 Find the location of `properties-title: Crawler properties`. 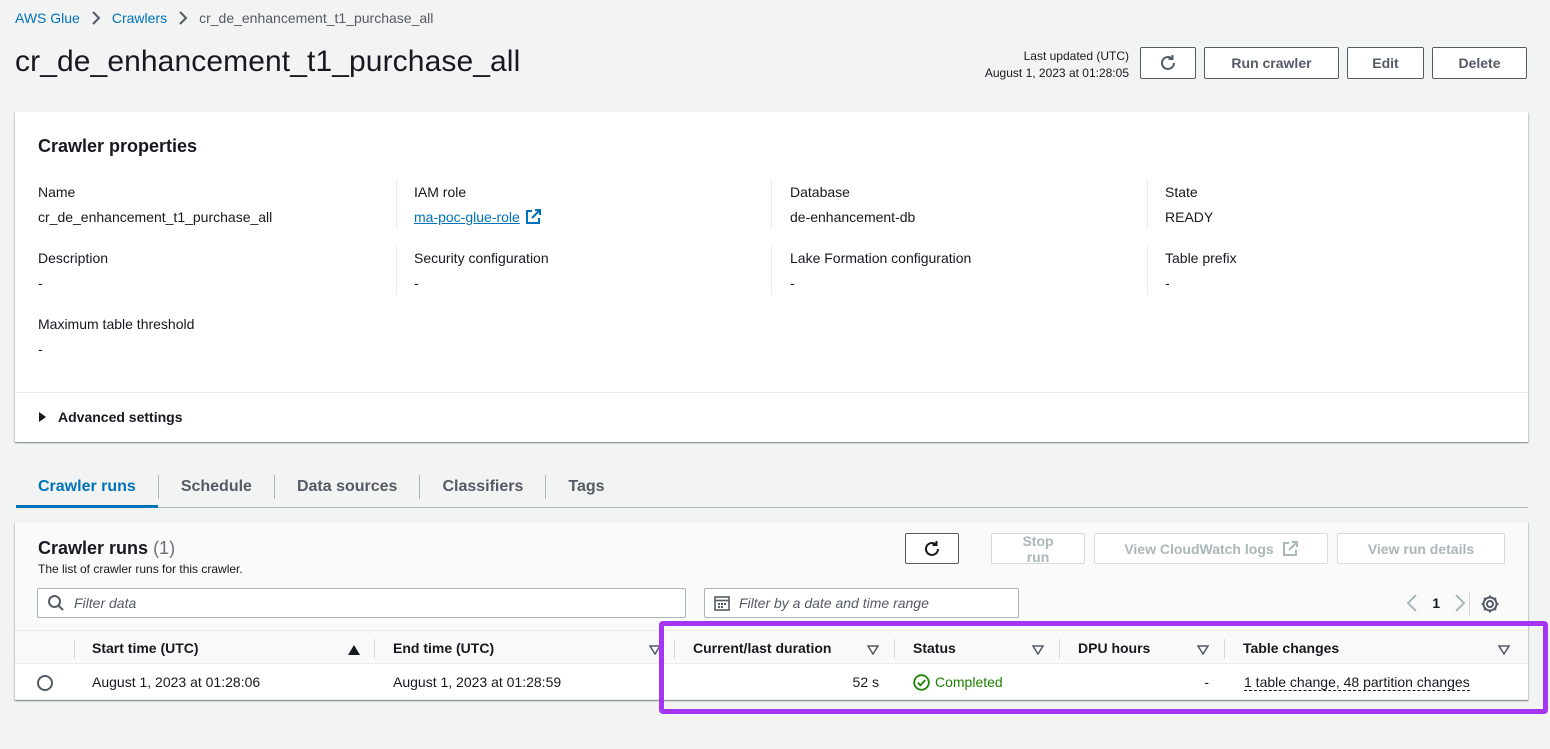

properties-title: Crawler properties is located at coordinates (118, 146).